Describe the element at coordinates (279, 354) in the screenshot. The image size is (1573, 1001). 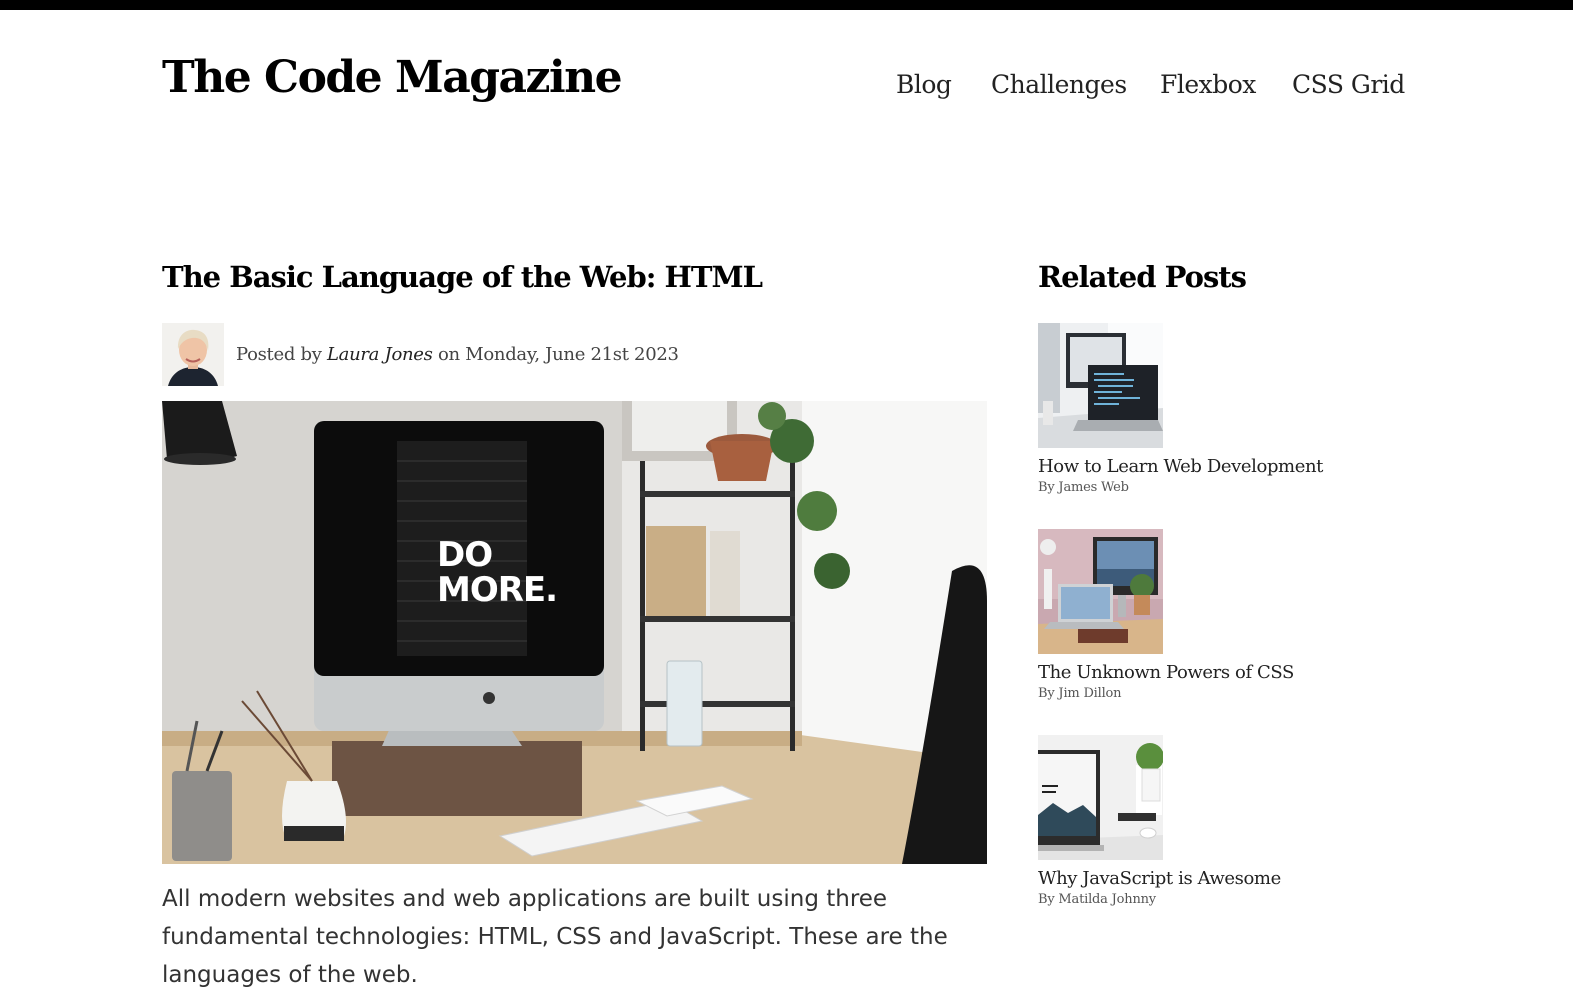
I see `meta-prefix: Posted by` at that location.